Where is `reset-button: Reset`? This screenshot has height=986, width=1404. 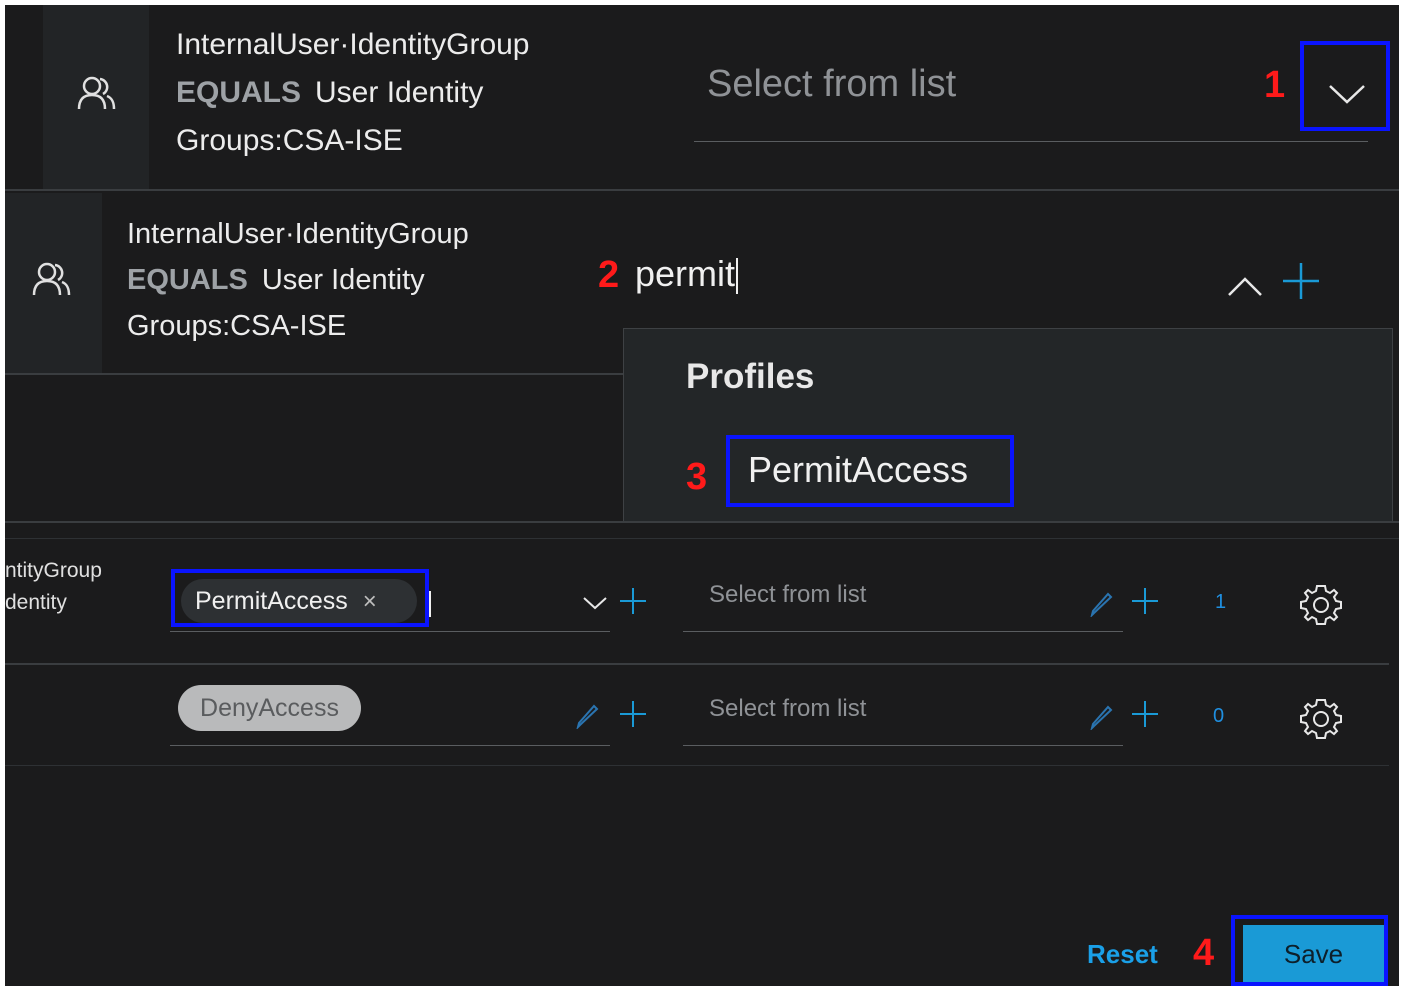
reset-button: Reset is located at coordinates (1122, 954).